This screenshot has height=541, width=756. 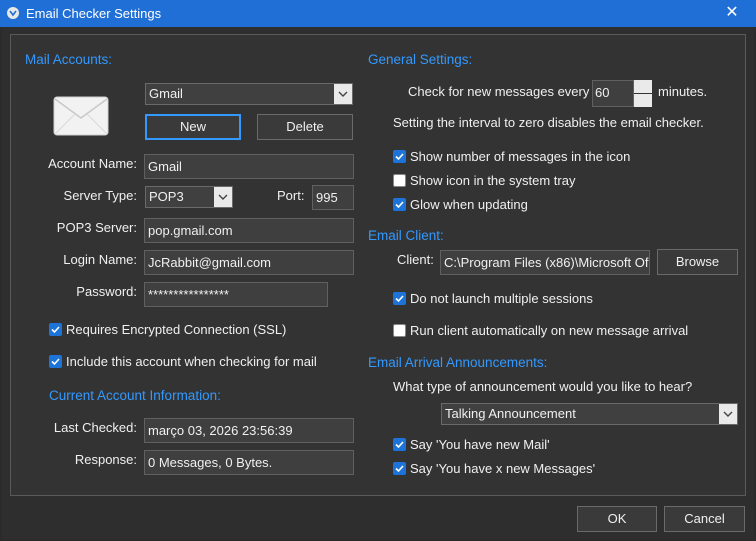 What do you see at coordinates (613, 93) in the screenshot?
I see `interval-field: 60` at bounding box center [613, 93].